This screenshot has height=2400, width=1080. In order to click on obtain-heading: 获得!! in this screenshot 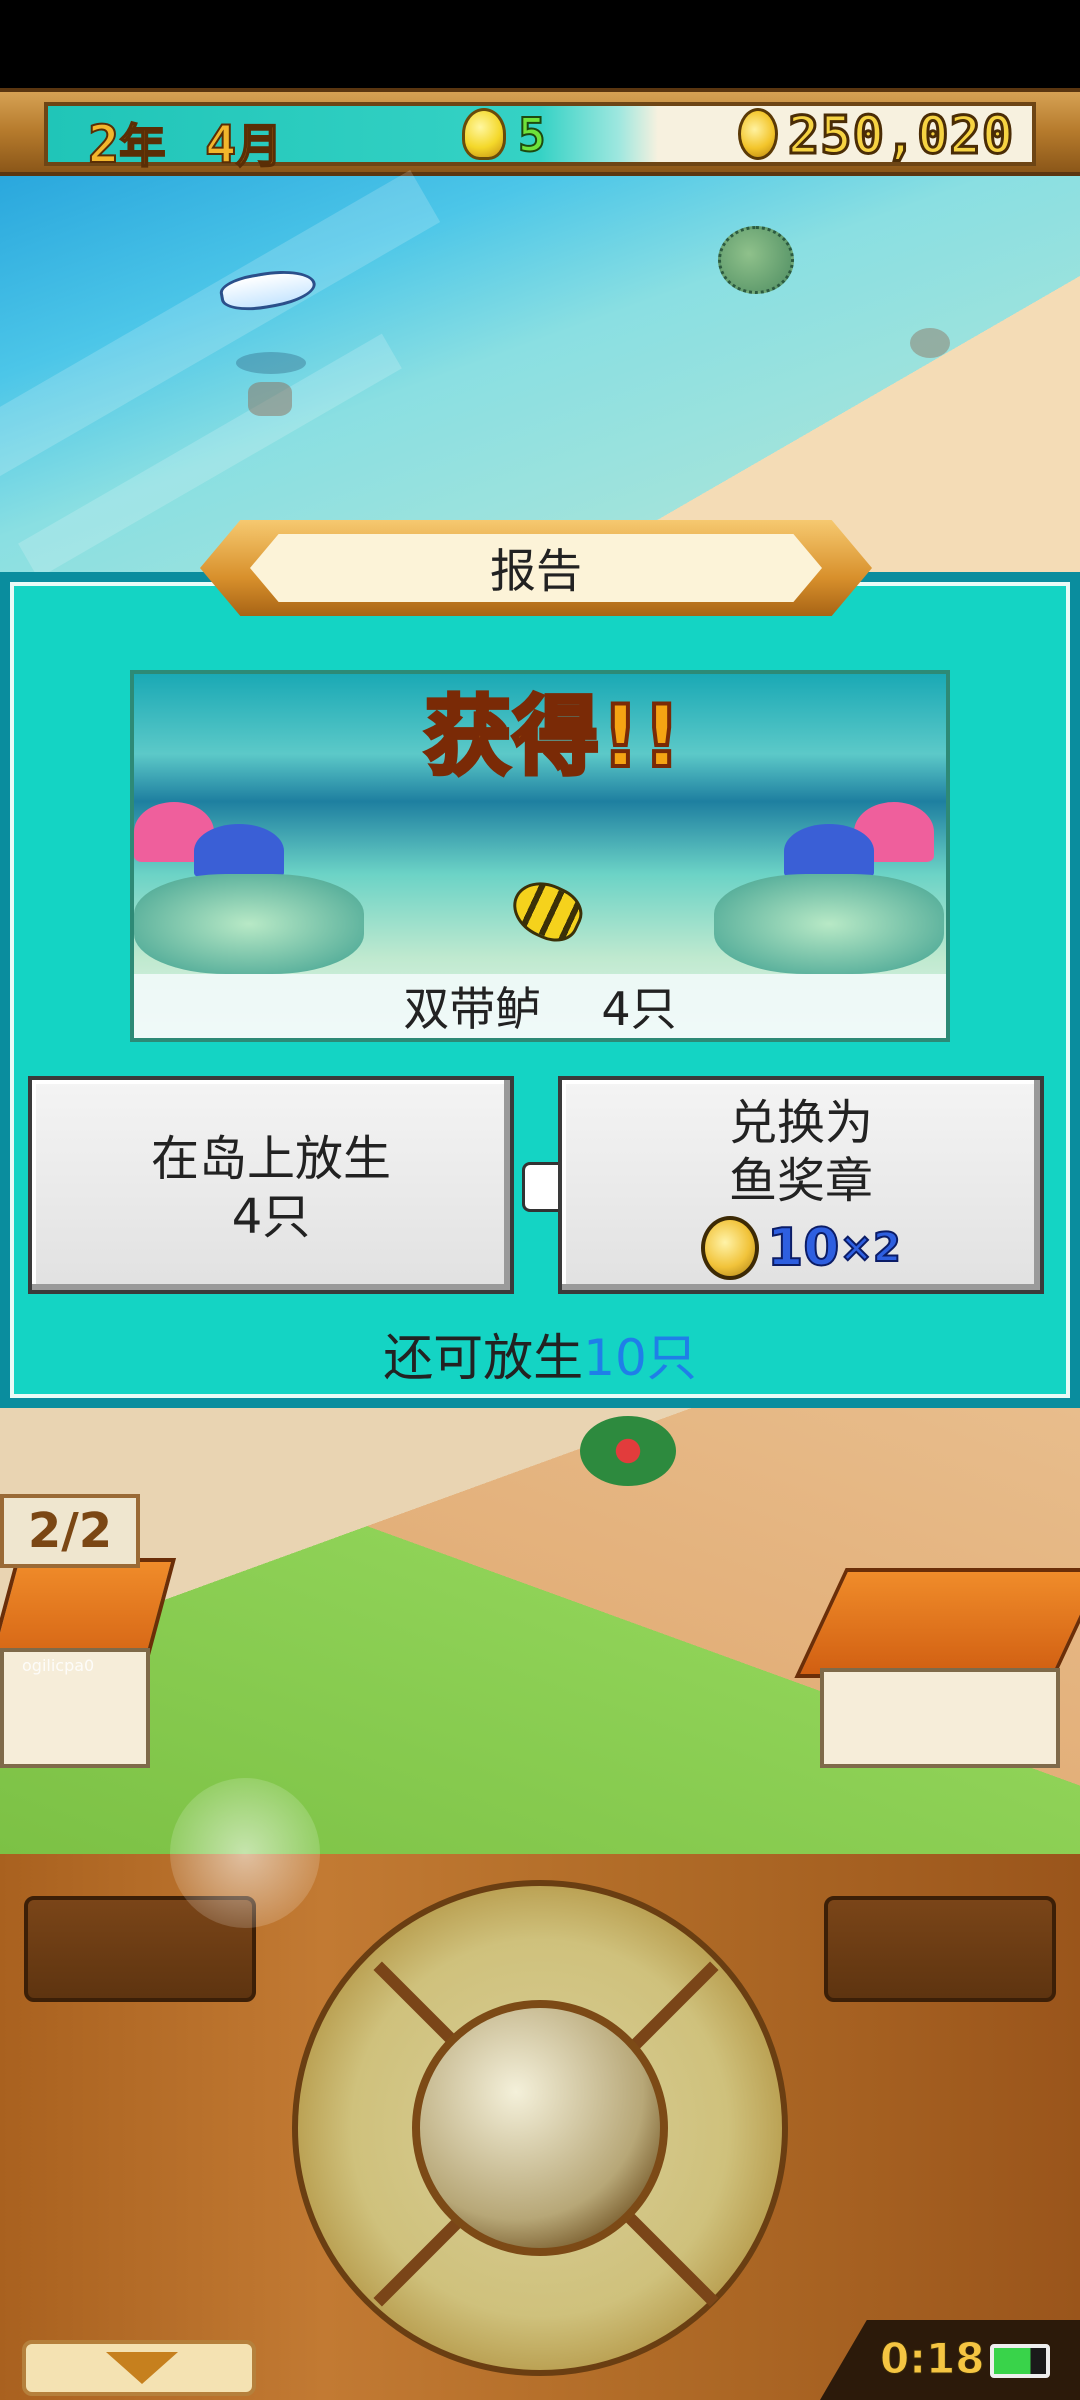, I will do `click(554, 732)`.